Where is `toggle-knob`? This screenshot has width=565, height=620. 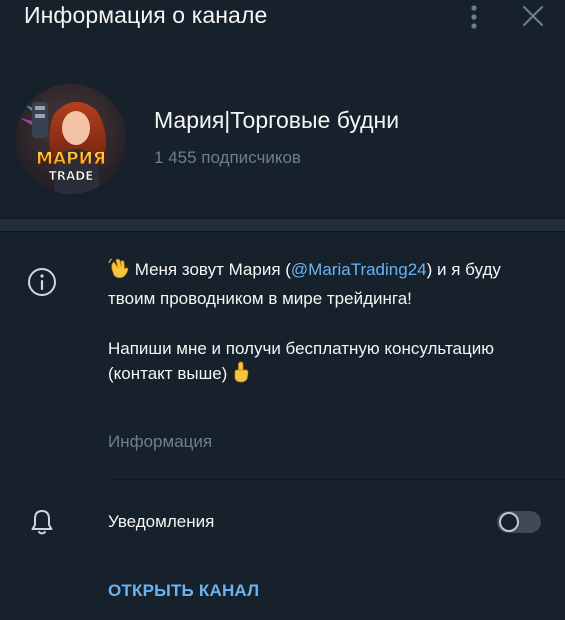
toggle-knob is located at coordinates (509, 522).